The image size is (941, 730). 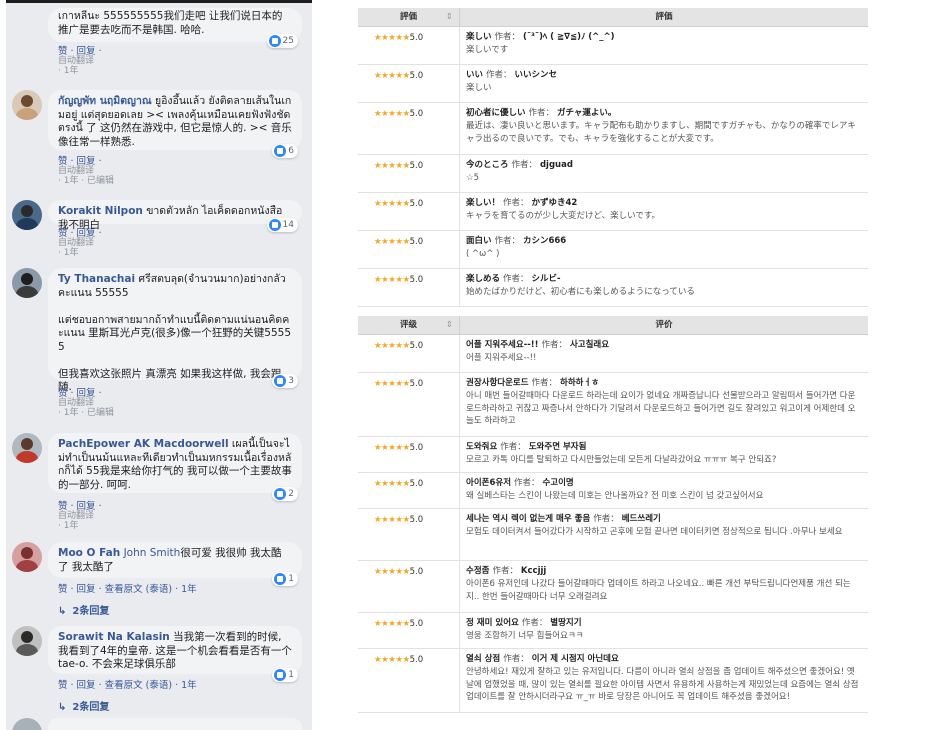 What do you see at coordinates (282, 41) in the screenshot?
I see `reaction-count: 25` at bounding box center [282, 41].